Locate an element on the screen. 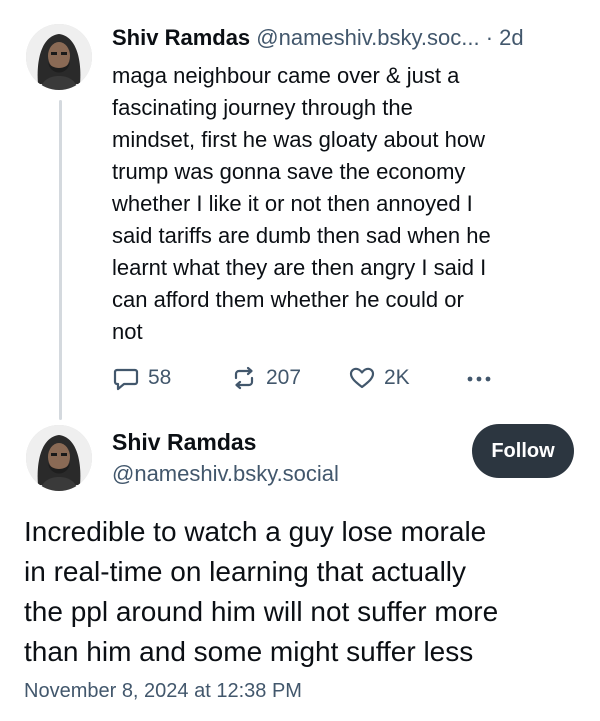  reply-count: 58 is located at coordinates (160, 377).